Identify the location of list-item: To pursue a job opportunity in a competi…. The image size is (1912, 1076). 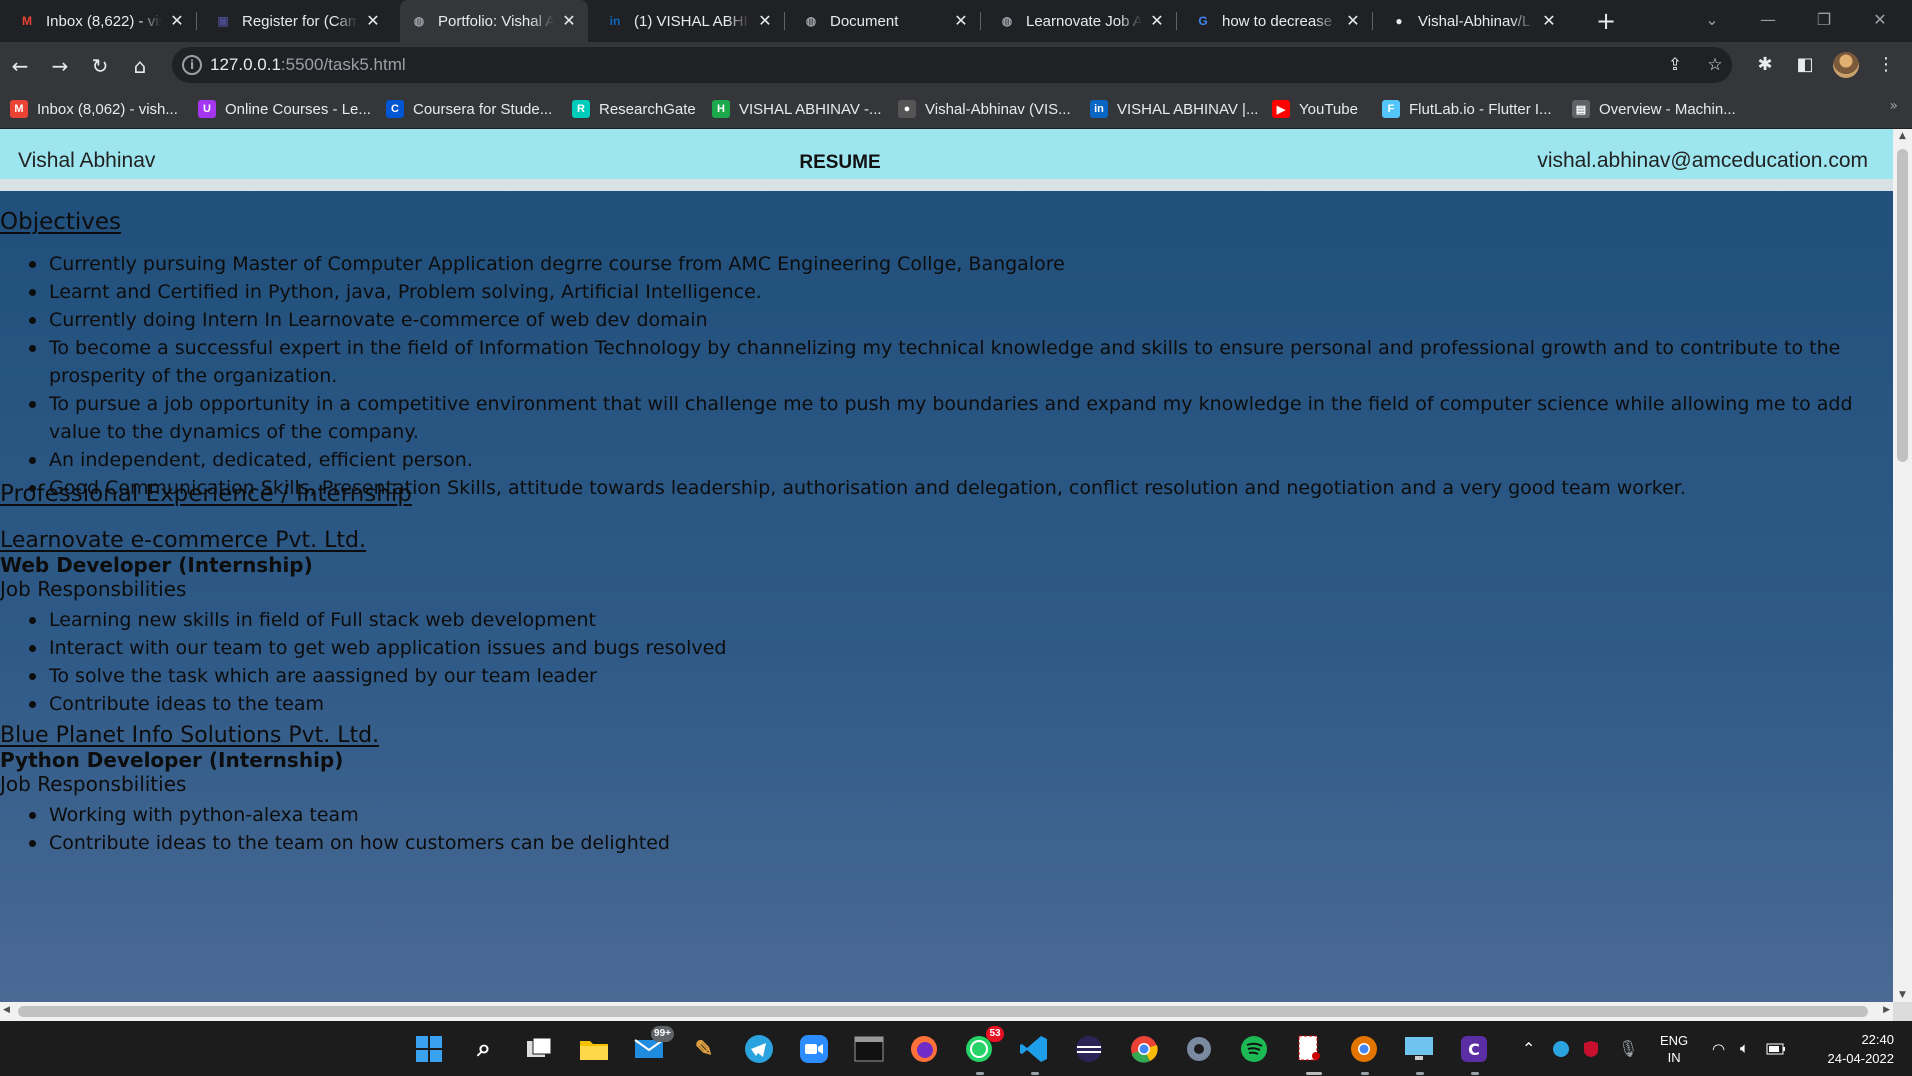
(946, 418).